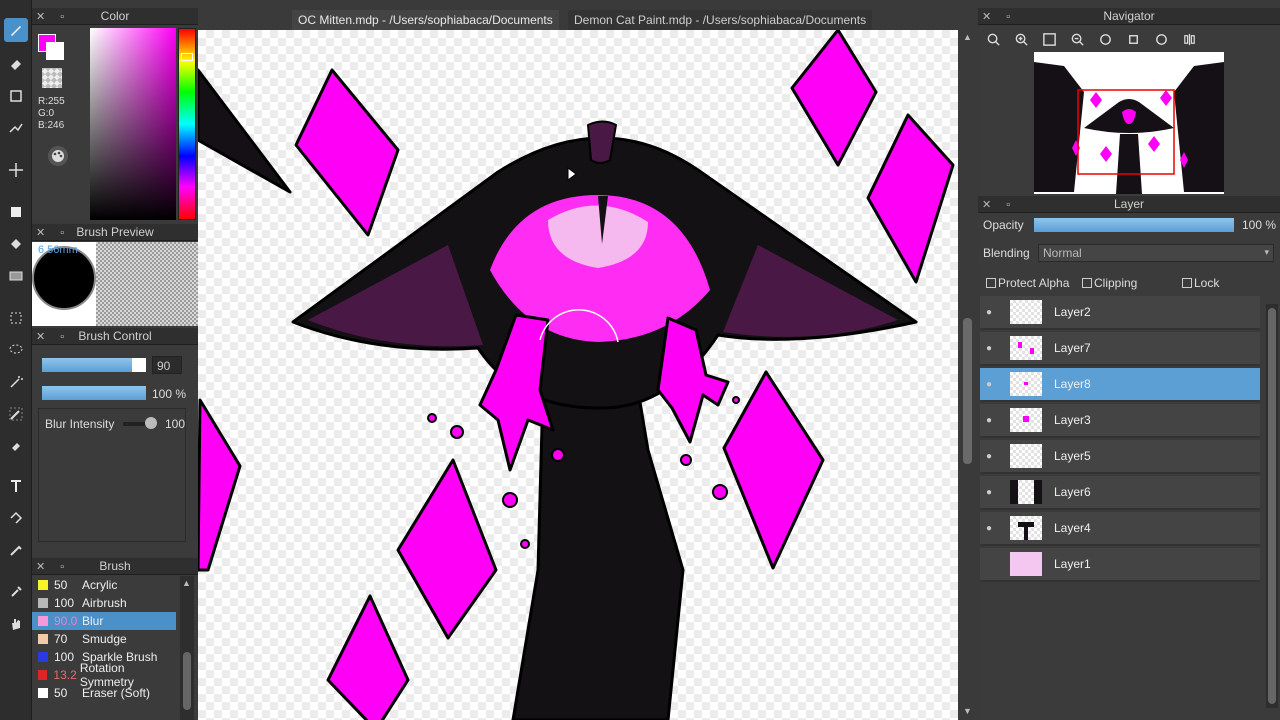 The height and width of the screenshot is (720, 1280). Describe the element at coordinates (1003, 225) in the screenshot. I see `opacity-label: Opacity` at that location.